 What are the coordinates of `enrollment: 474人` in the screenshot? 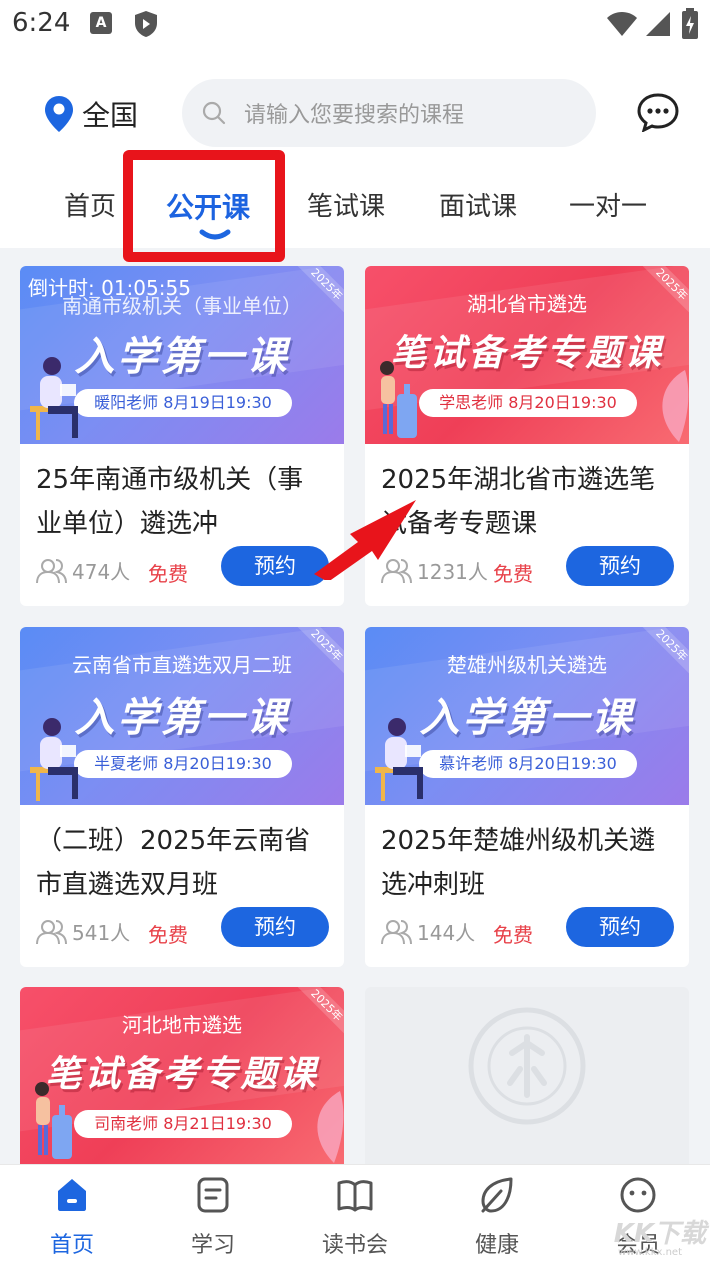 It's located at (83, 570).